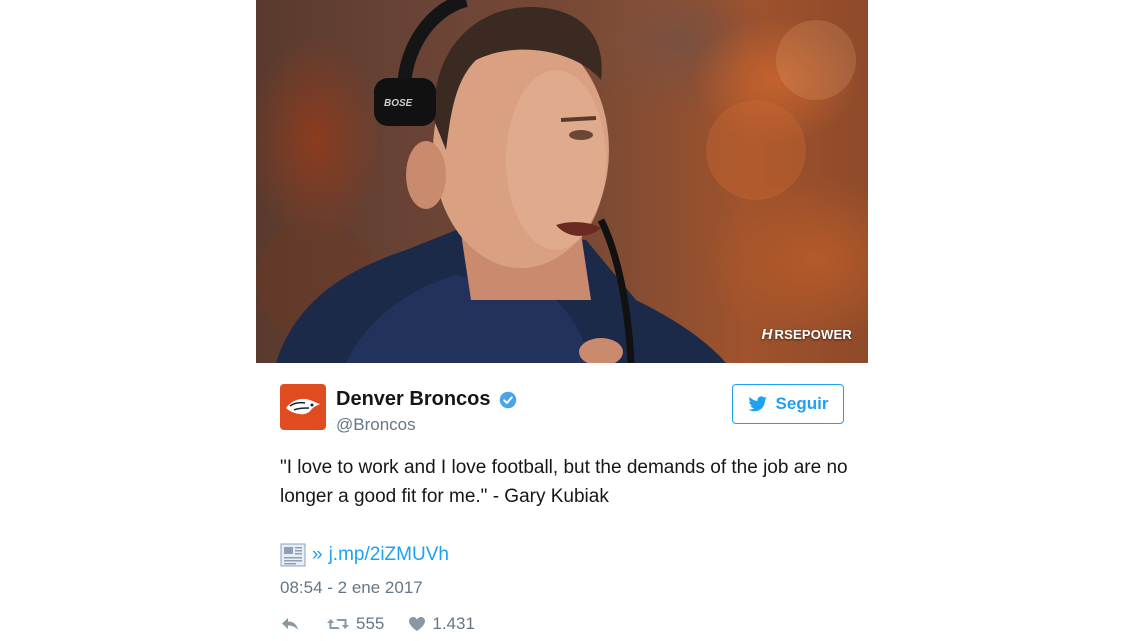 Image resolution: width=1140 pixels, height=641 pixels. I want to click on reply-icon, so click(290, 624).